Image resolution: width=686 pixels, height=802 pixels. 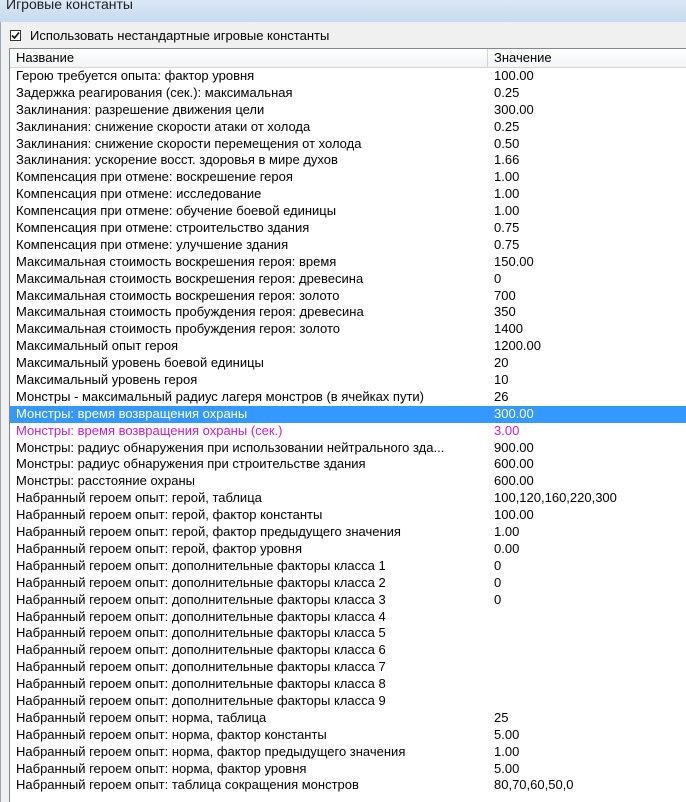 I want to click on checkmark-icon, so click(x=15, y=35).